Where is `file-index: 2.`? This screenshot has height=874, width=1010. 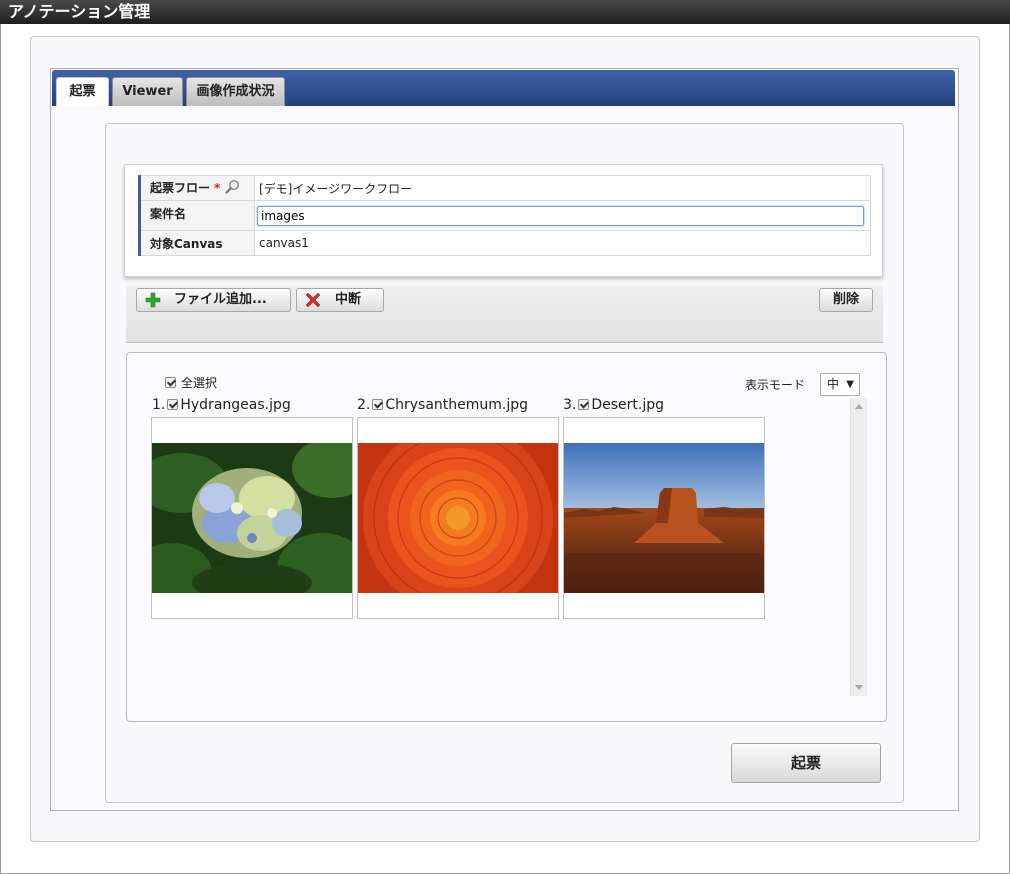 file-index: 2. is located at coordinates (364, 405).